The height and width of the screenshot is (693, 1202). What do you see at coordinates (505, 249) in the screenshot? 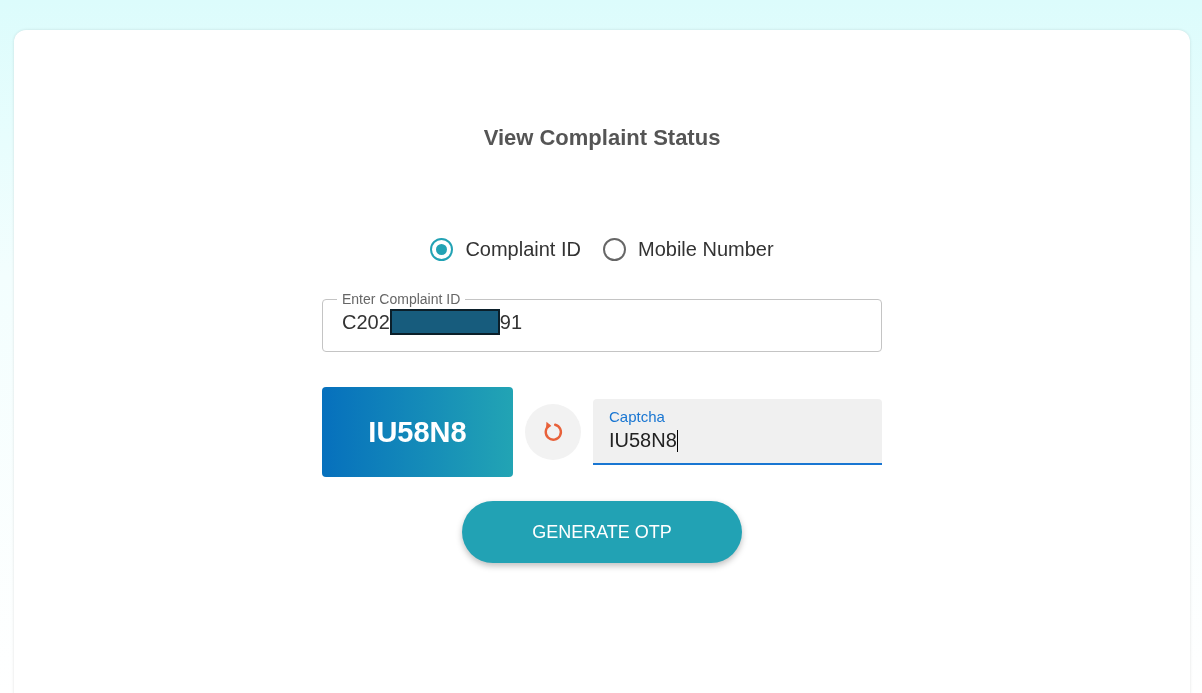
I see `radio-option: Complaint ID` at bounding box center [505, 249].